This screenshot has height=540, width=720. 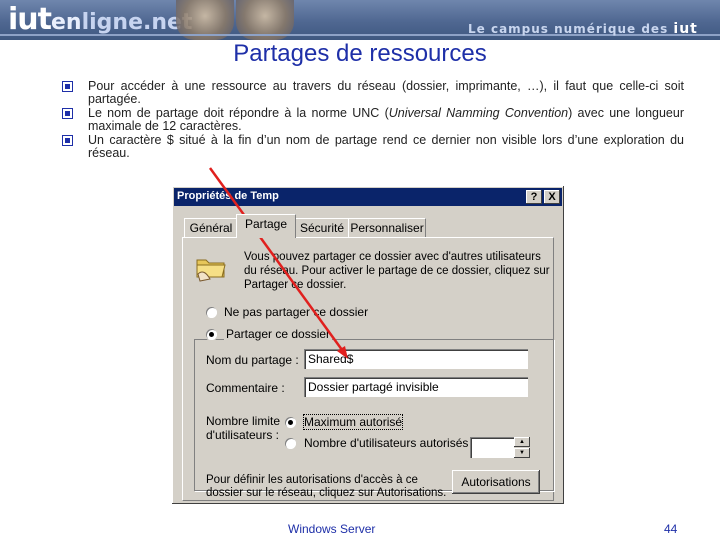 What do you see at coordinates (387, 227) in the screenshot?
I see `tab-personnaliser: Personnaliser` at bounding box center [387, 227].